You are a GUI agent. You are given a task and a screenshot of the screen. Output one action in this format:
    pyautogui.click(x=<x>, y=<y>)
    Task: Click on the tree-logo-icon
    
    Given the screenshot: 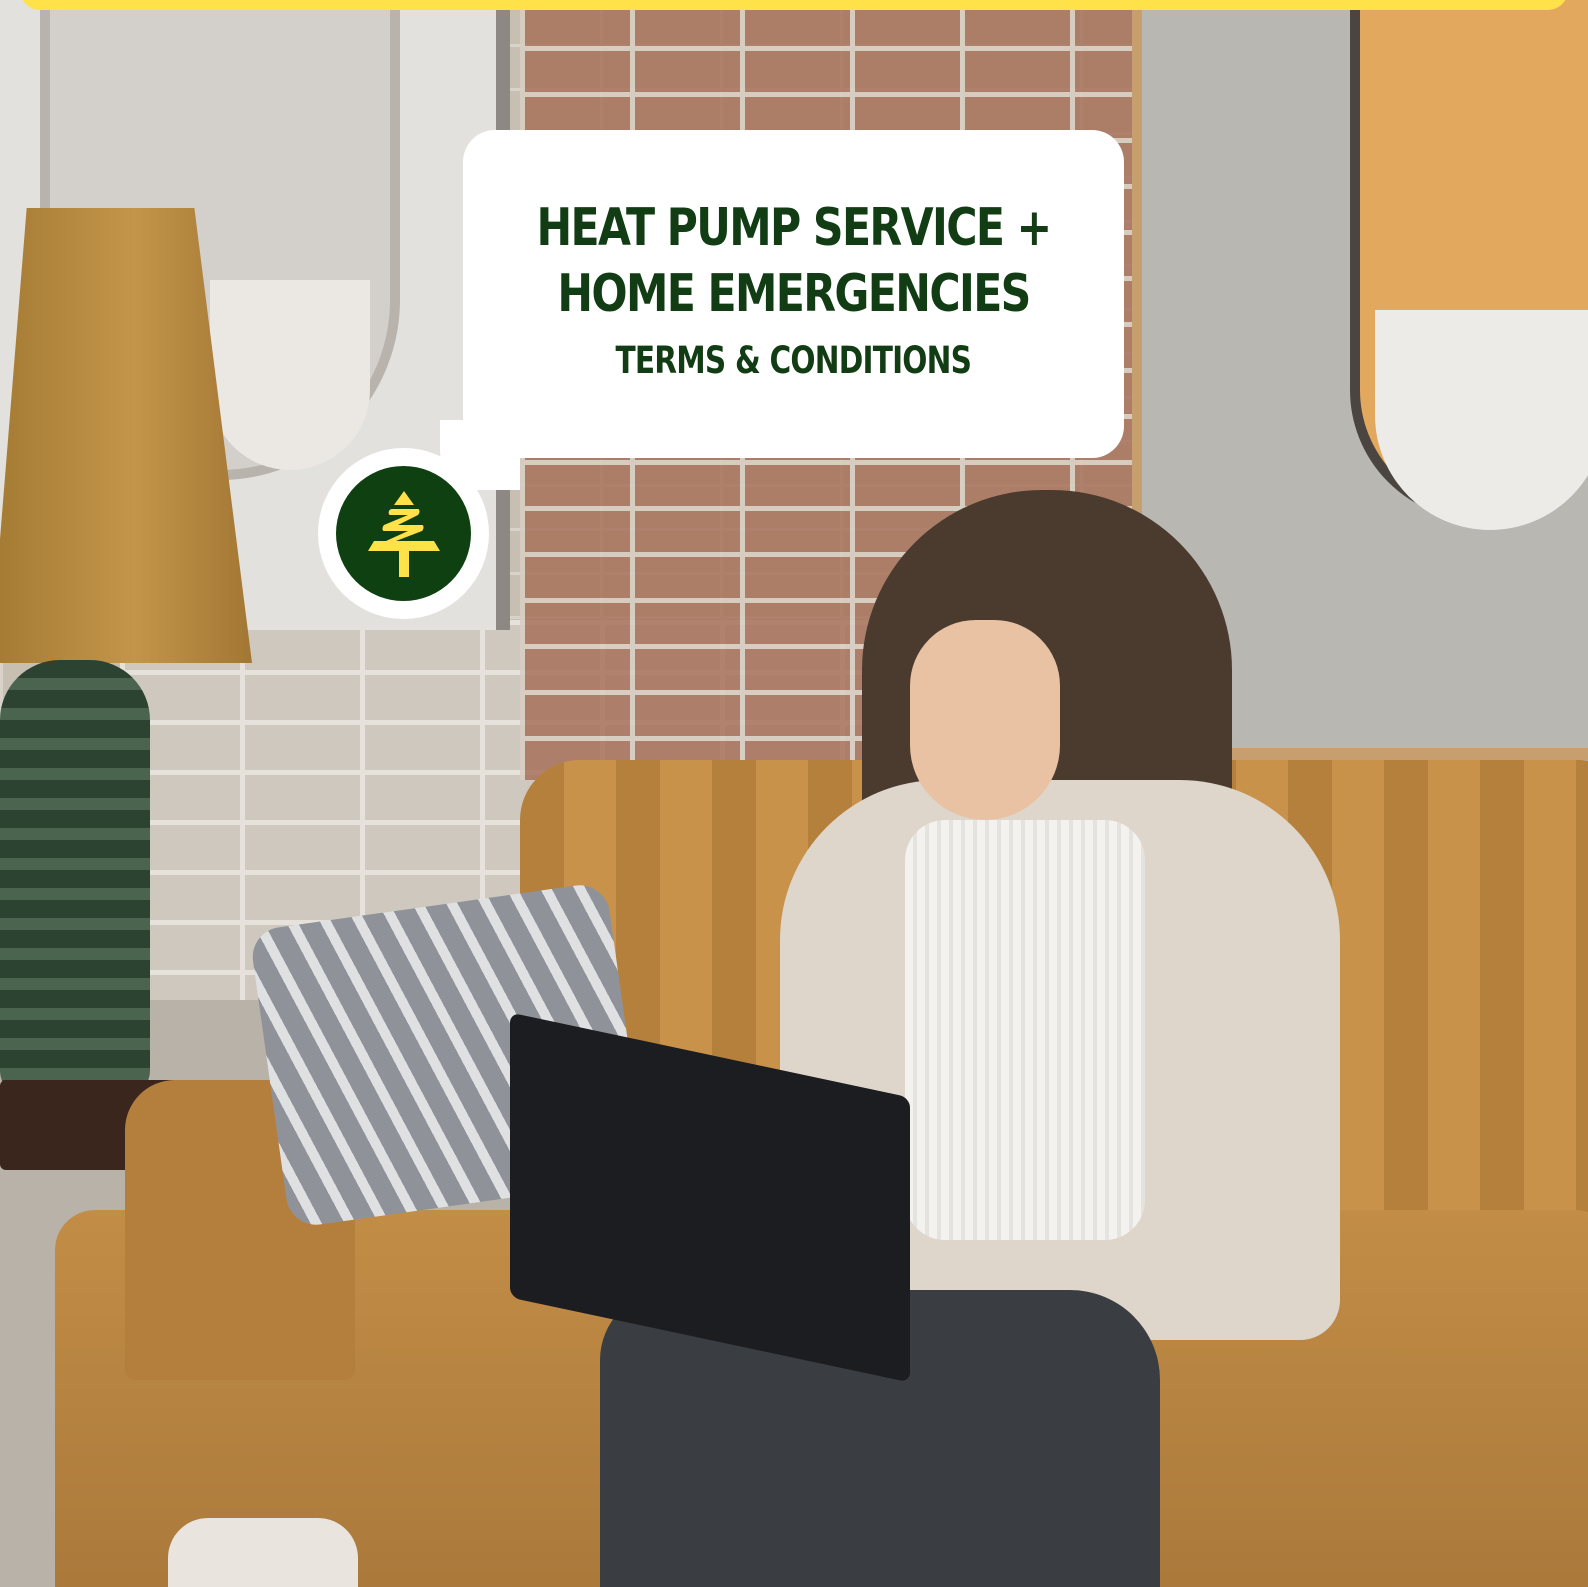 What is the action you would take?
    pyautogui.click(x=403, y=533)
    